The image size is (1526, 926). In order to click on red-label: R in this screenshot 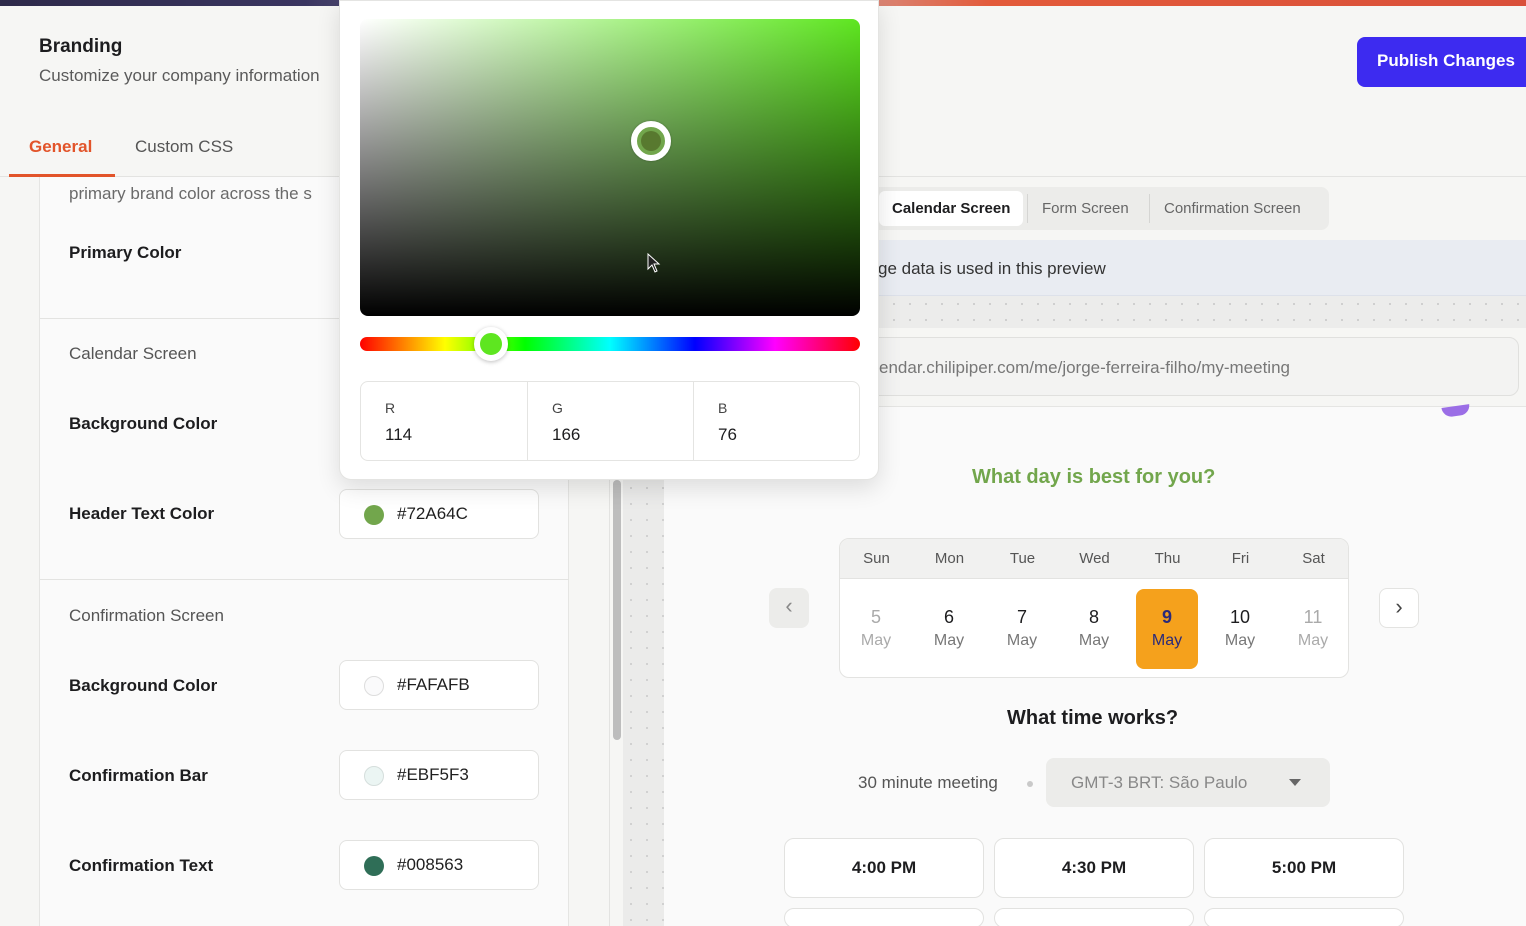, I will do `click(390, 408)`.